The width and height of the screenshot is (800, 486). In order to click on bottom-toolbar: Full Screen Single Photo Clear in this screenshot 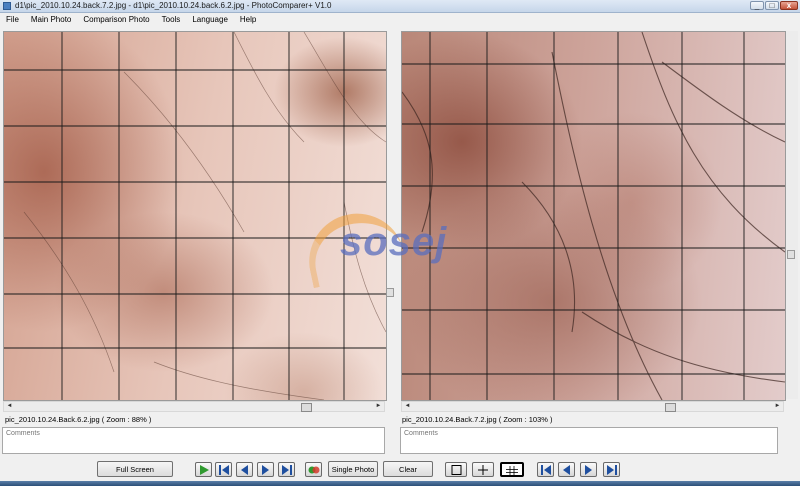, I will do `click(400, 470)`.